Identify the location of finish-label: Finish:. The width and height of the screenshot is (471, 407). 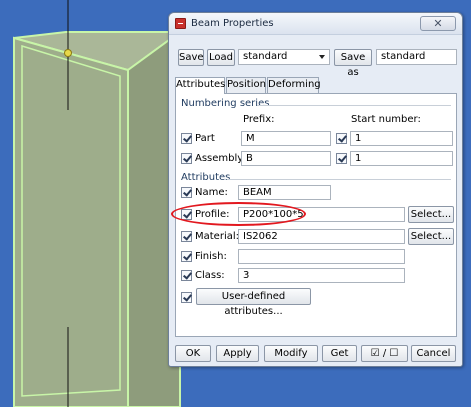
(211, 256).